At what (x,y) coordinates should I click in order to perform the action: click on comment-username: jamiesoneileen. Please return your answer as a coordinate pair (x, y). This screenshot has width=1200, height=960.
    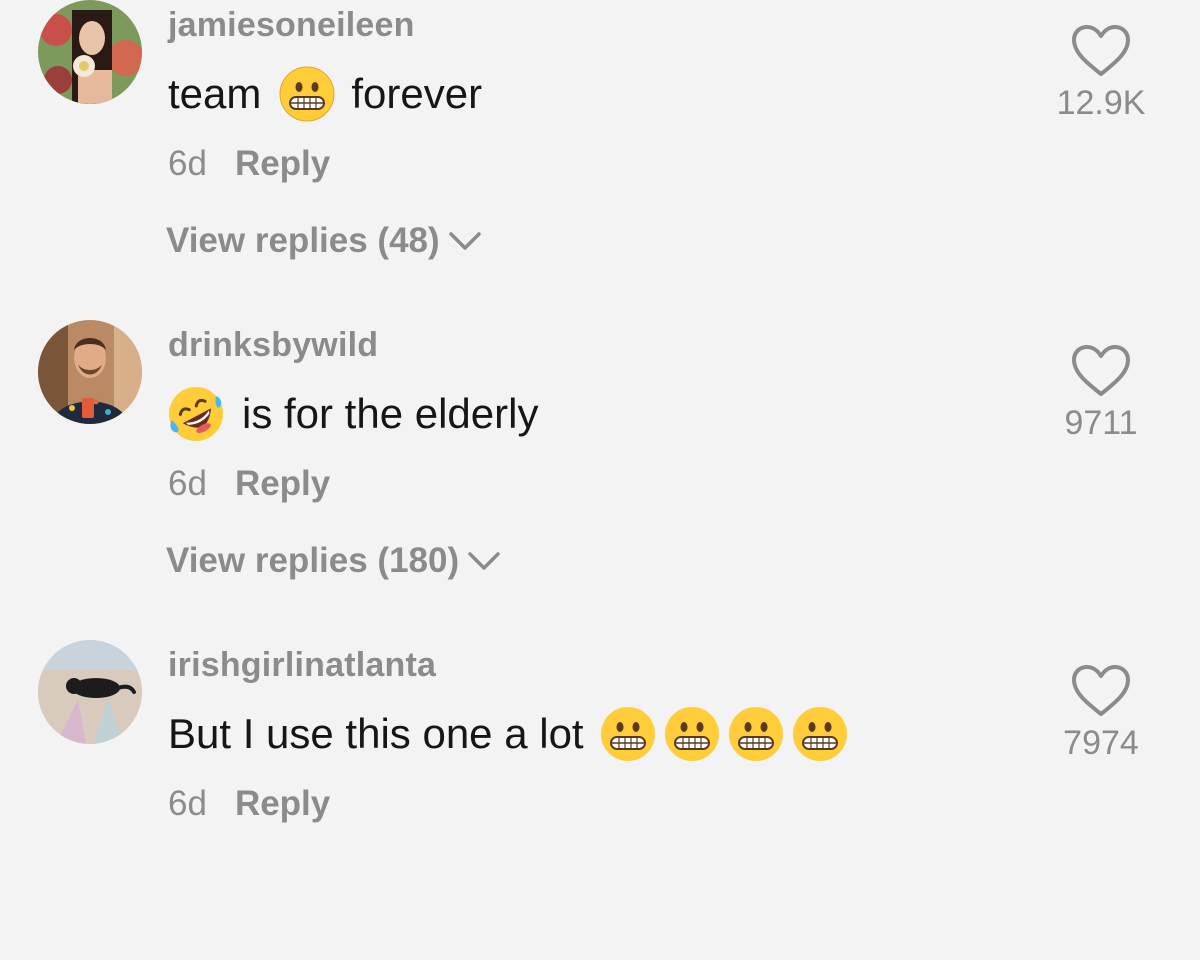
    Looking at the image, I should click on (291, 25).